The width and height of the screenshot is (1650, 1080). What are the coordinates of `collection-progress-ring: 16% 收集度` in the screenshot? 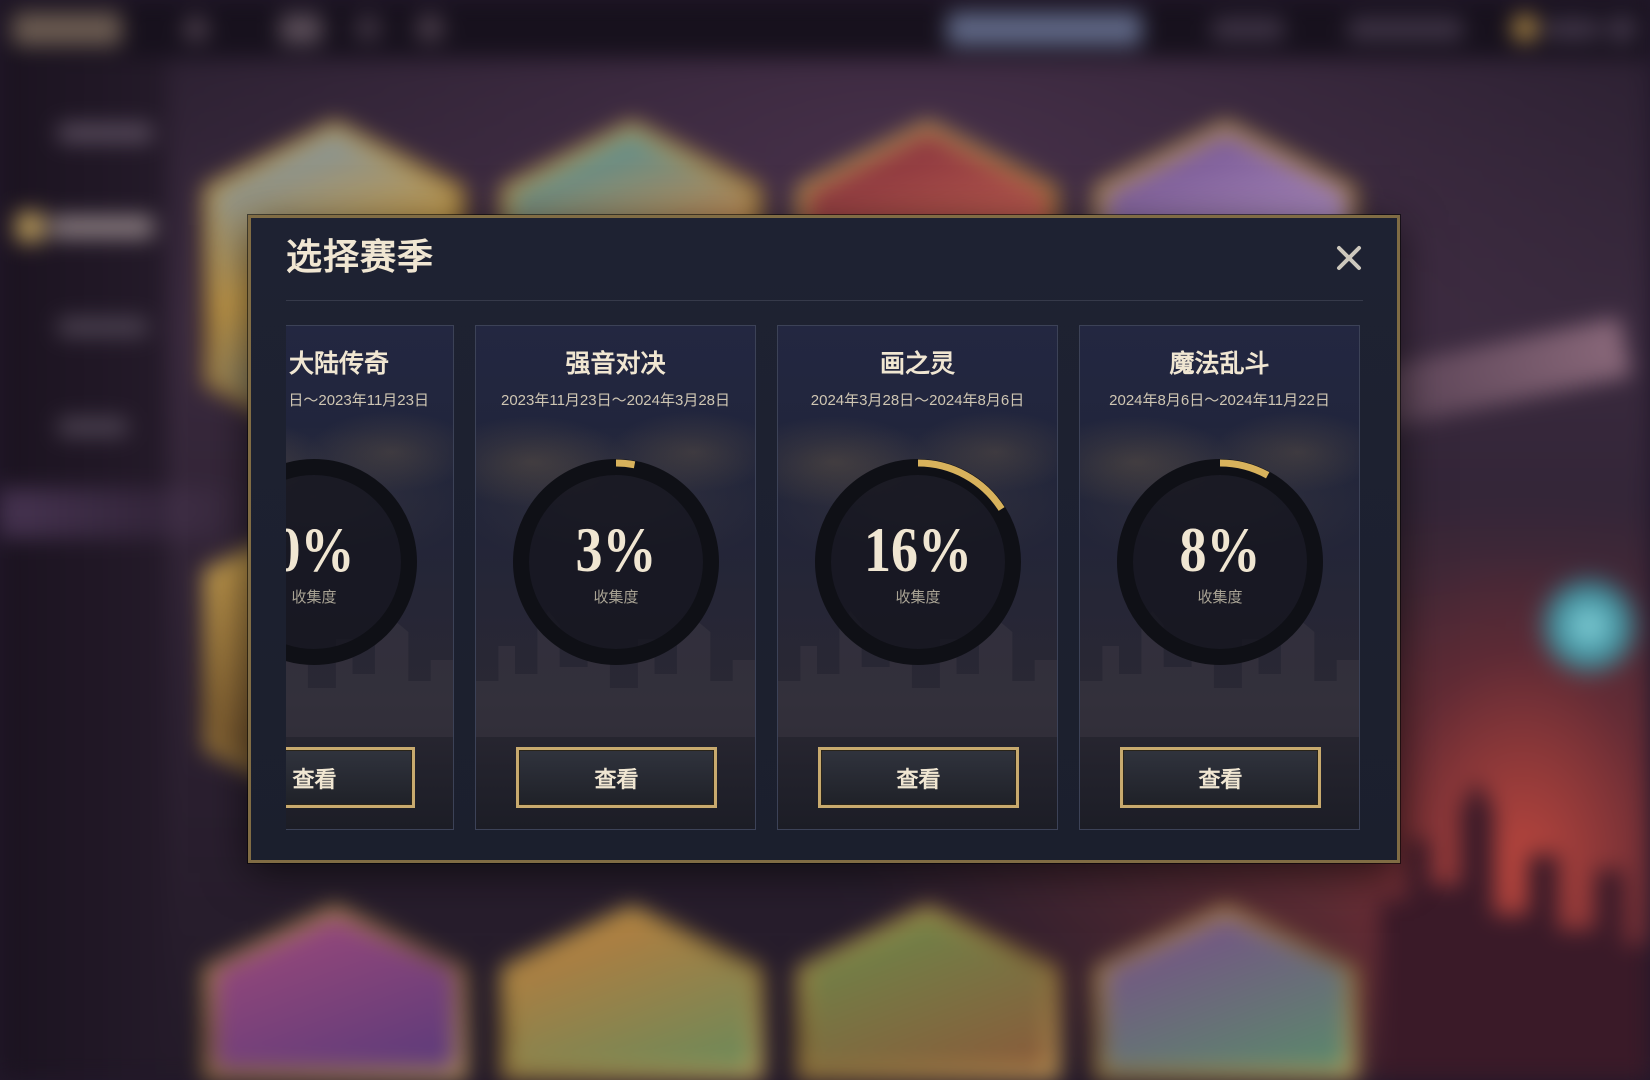 It's located at (918, 562).